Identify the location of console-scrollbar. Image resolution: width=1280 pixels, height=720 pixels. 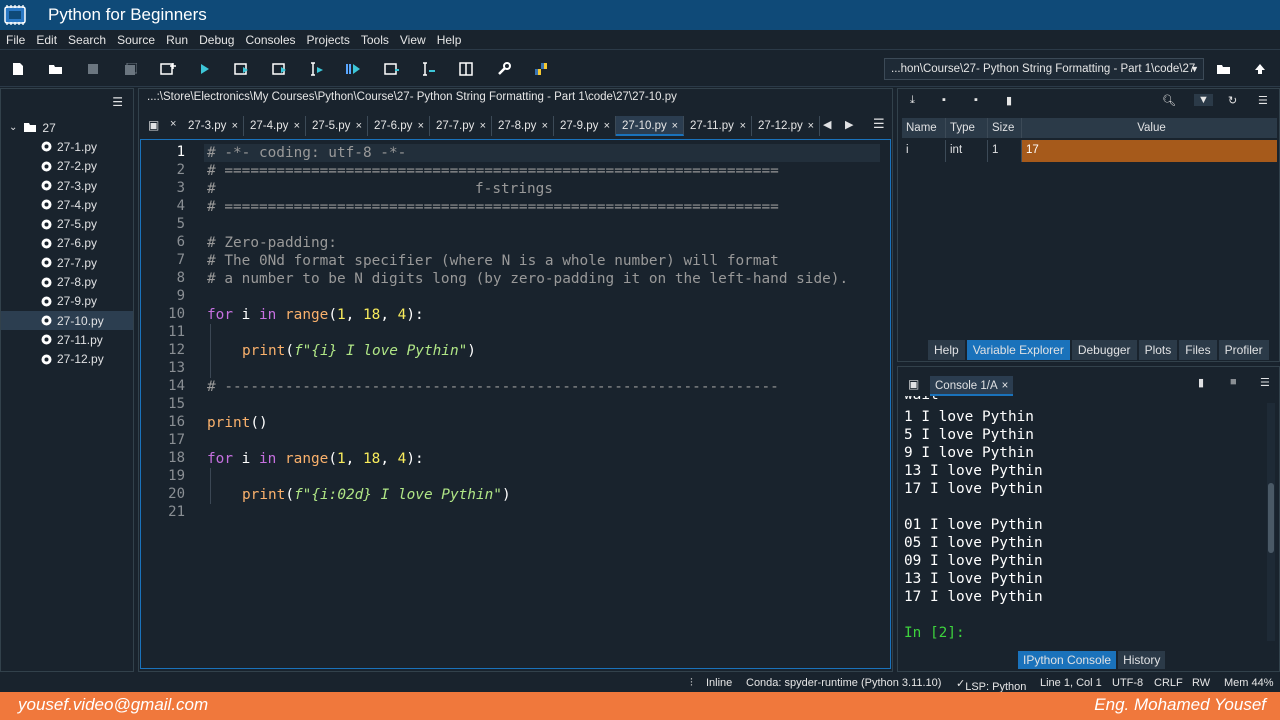
(1271, 522).